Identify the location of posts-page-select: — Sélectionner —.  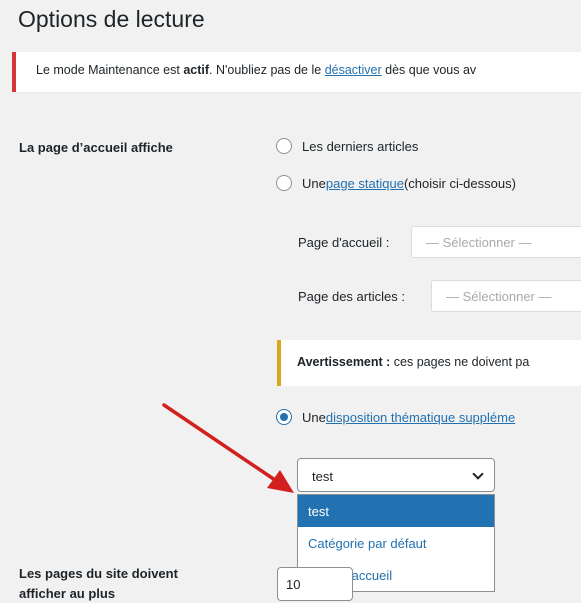
(506, 296).